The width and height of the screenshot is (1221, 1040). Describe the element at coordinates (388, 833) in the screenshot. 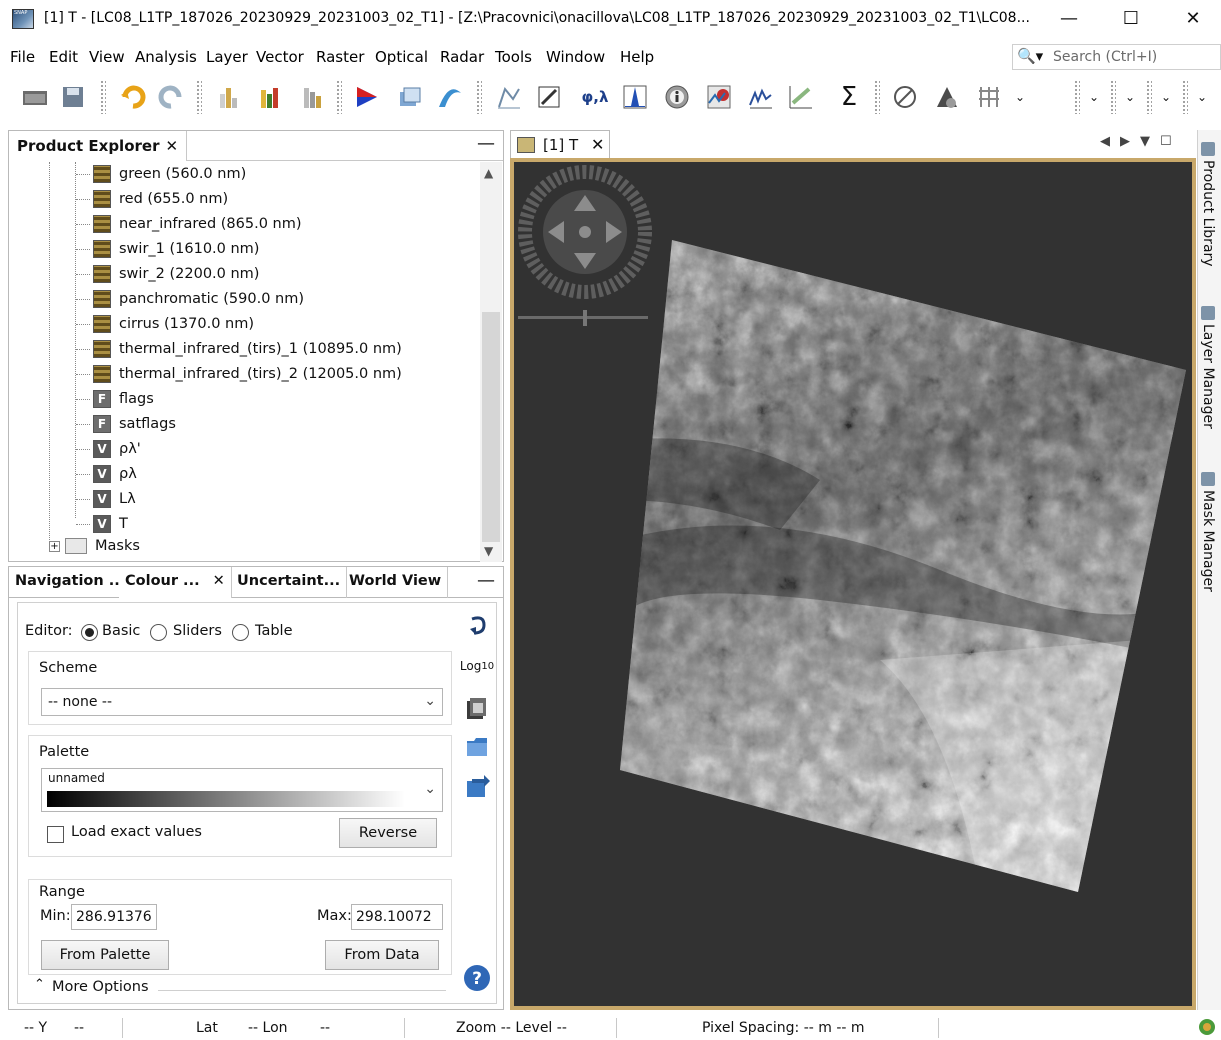

I see `reverse-button: Reverse` at that location.